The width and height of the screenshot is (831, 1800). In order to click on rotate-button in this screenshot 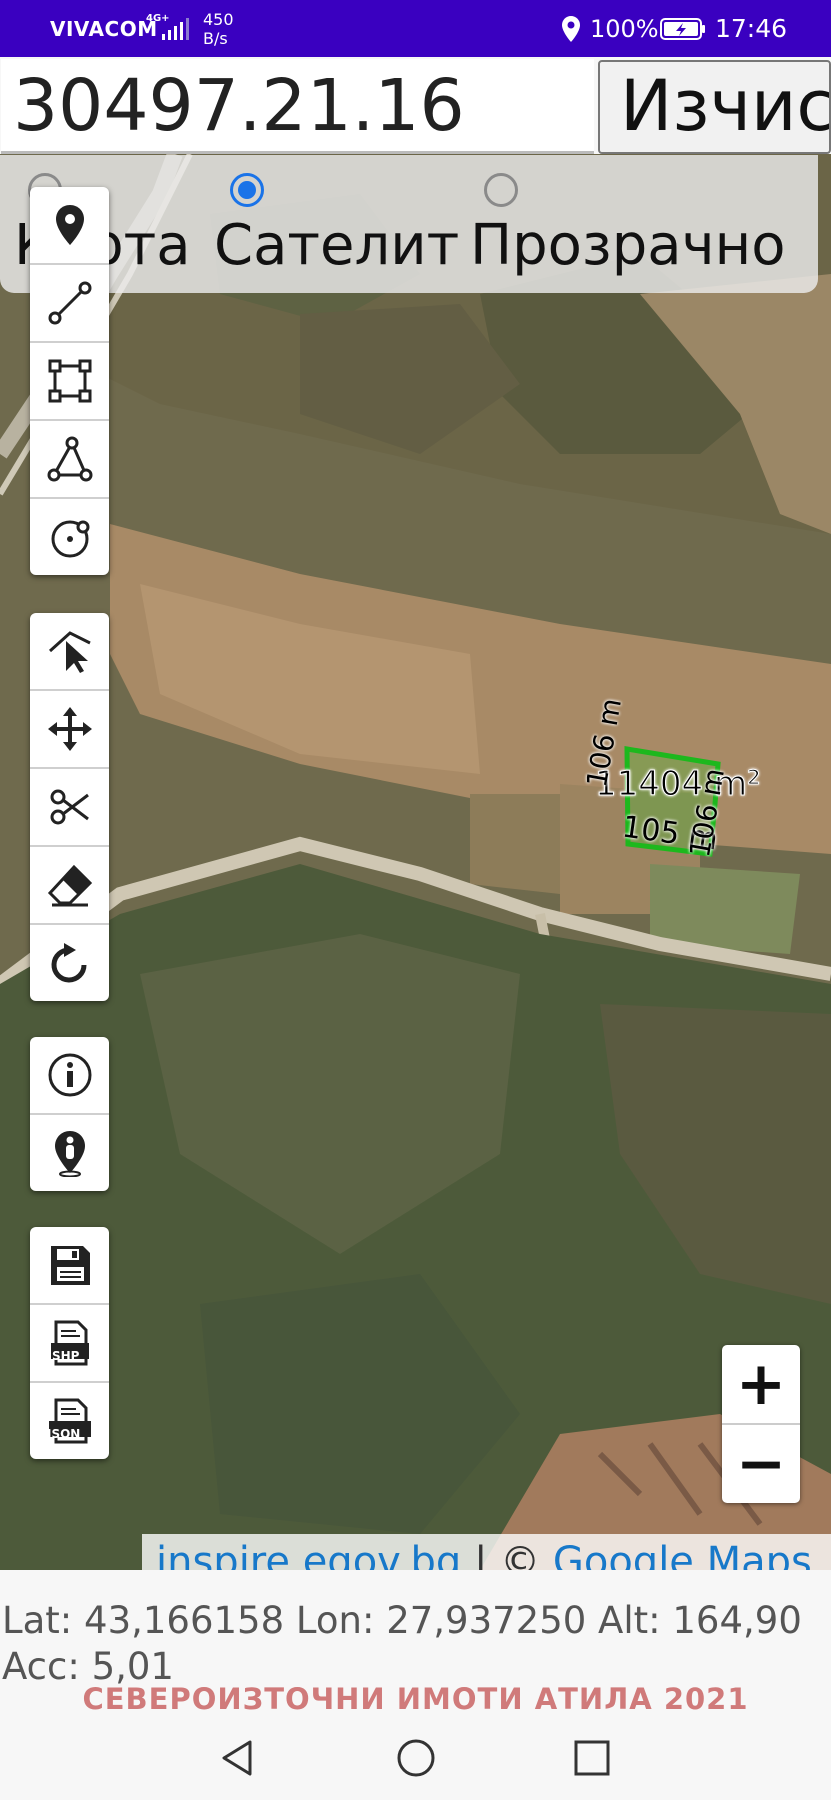, I will do `click(69, 963)`.